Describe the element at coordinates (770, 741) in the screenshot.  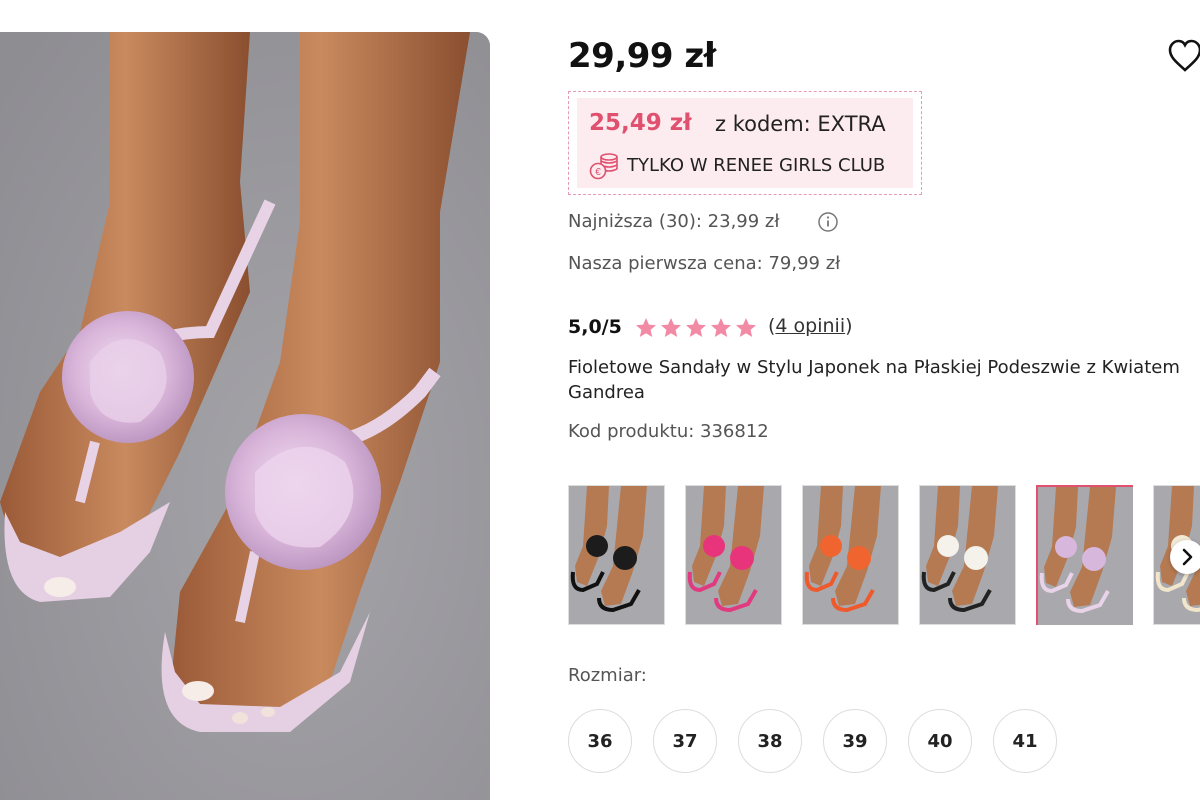
I see `size-option-38: 38` at that location.